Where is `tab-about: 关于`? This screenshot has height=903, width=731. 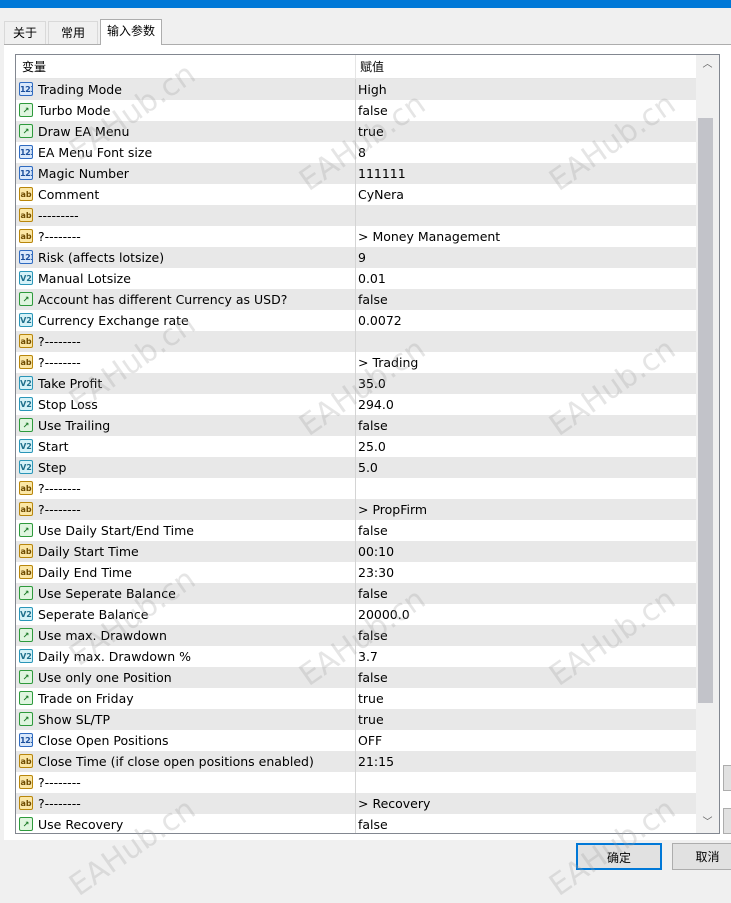 tab-about: 关于 is located at coordinates (25, 32).